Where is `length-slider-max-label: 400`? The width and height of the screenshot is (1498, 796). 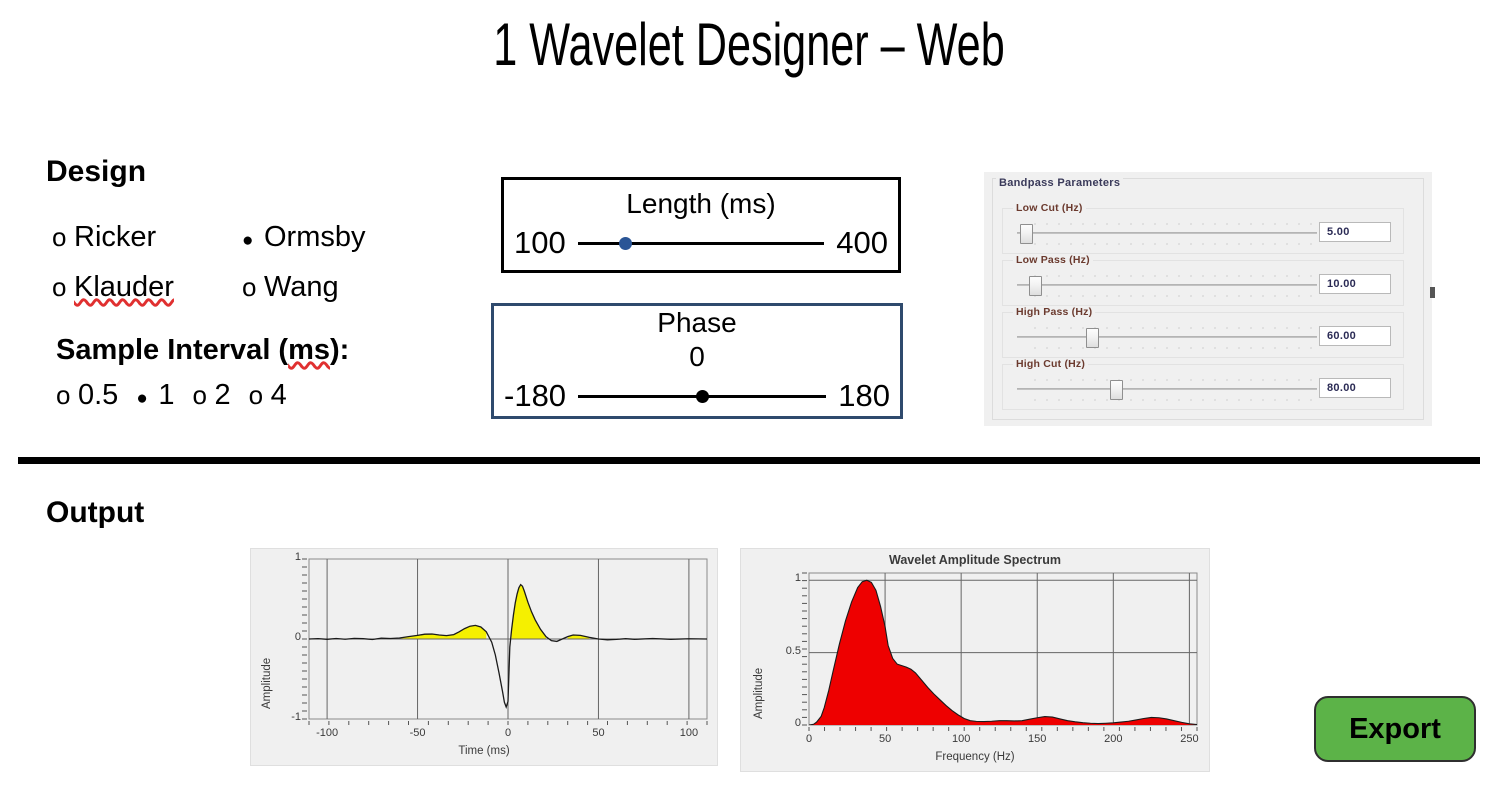
length-slider-max-label: 400 is located at coordinates (862, 242).